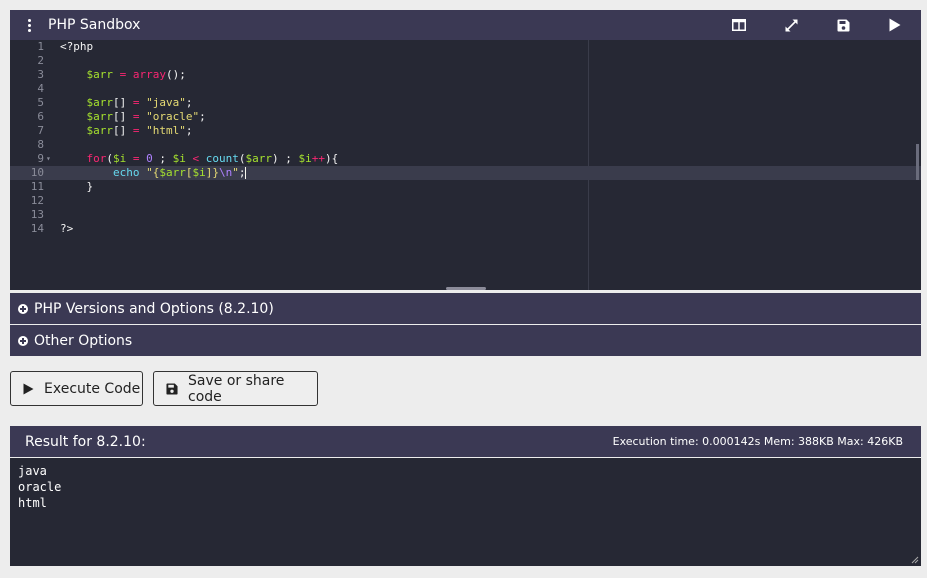  What do you see at coordinates (83, 340) in the screenshot?
I see `other-options-label: Other Options` at bounding box center [83, 340].